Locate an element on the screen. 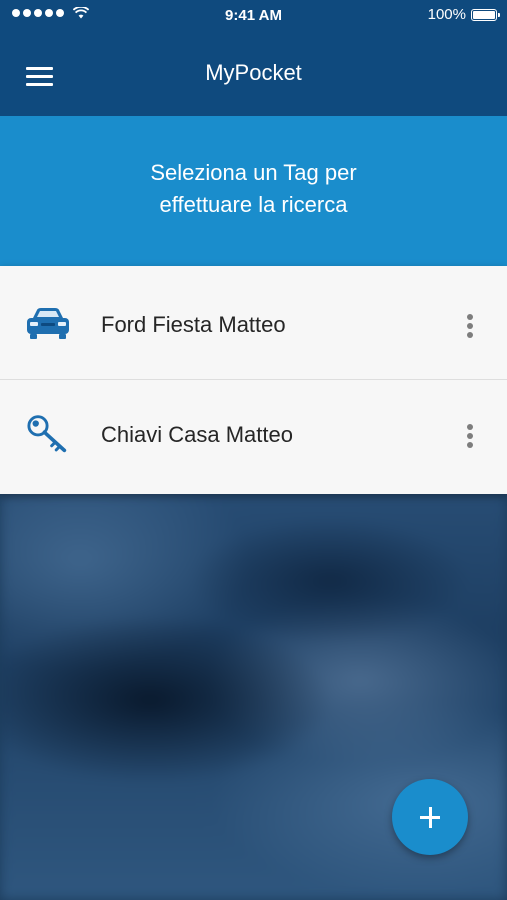 Image resolution: width=507 pixels, height=900 pixels. tag-item-chiavi-casa: Chiavi Casa Matteo is located at coordinates (253, 436).